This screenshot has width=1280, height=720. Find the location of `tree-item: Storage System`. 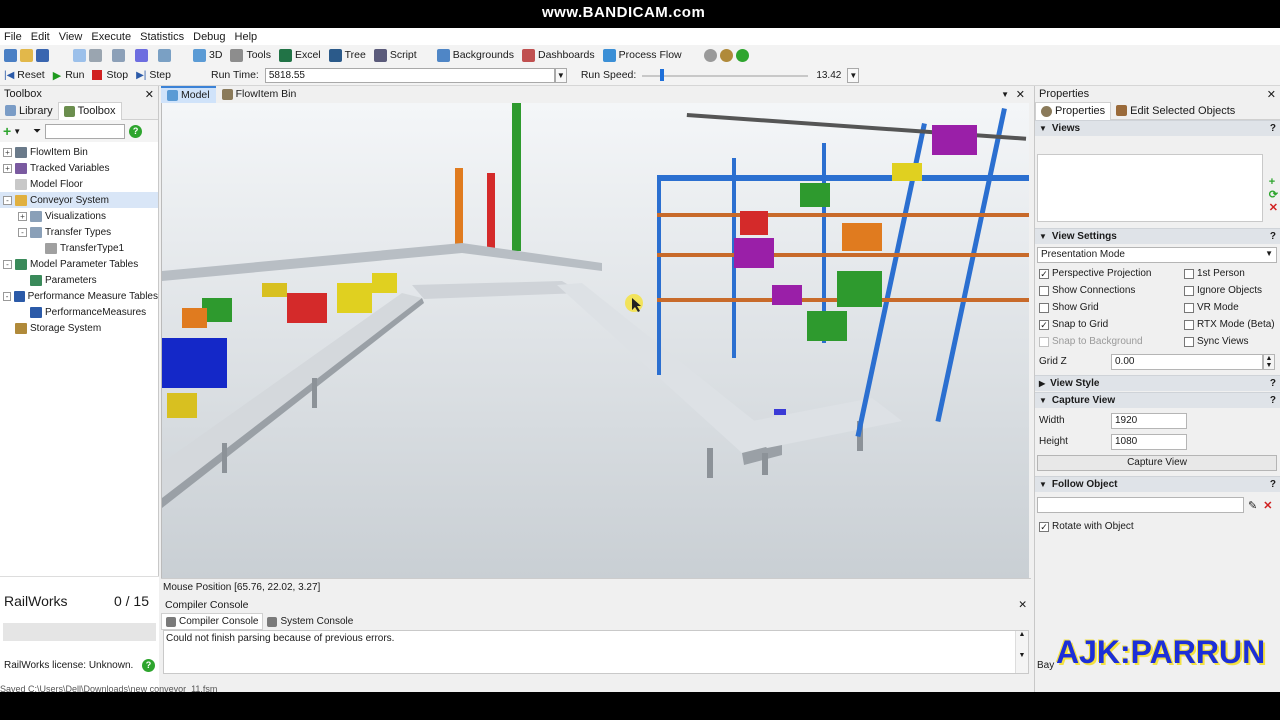

tree-item: Storage System is located at coordinates (79, 328).